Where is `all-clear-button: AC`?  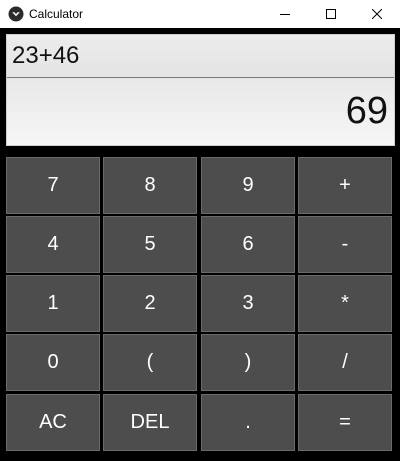
all-clear-button: AC is located at coordinates (53, 422).